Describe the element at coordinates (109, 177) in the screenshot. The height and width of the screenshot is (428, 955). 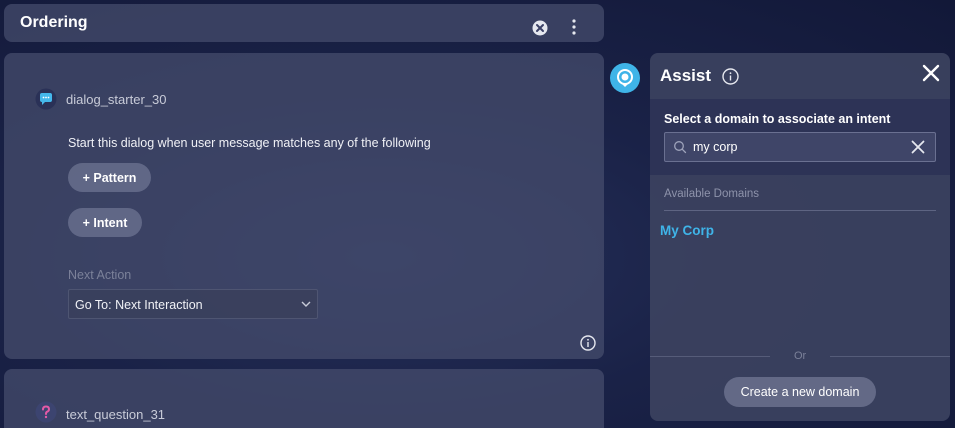
I see `add-pattern-button: + Pattern` at that location.